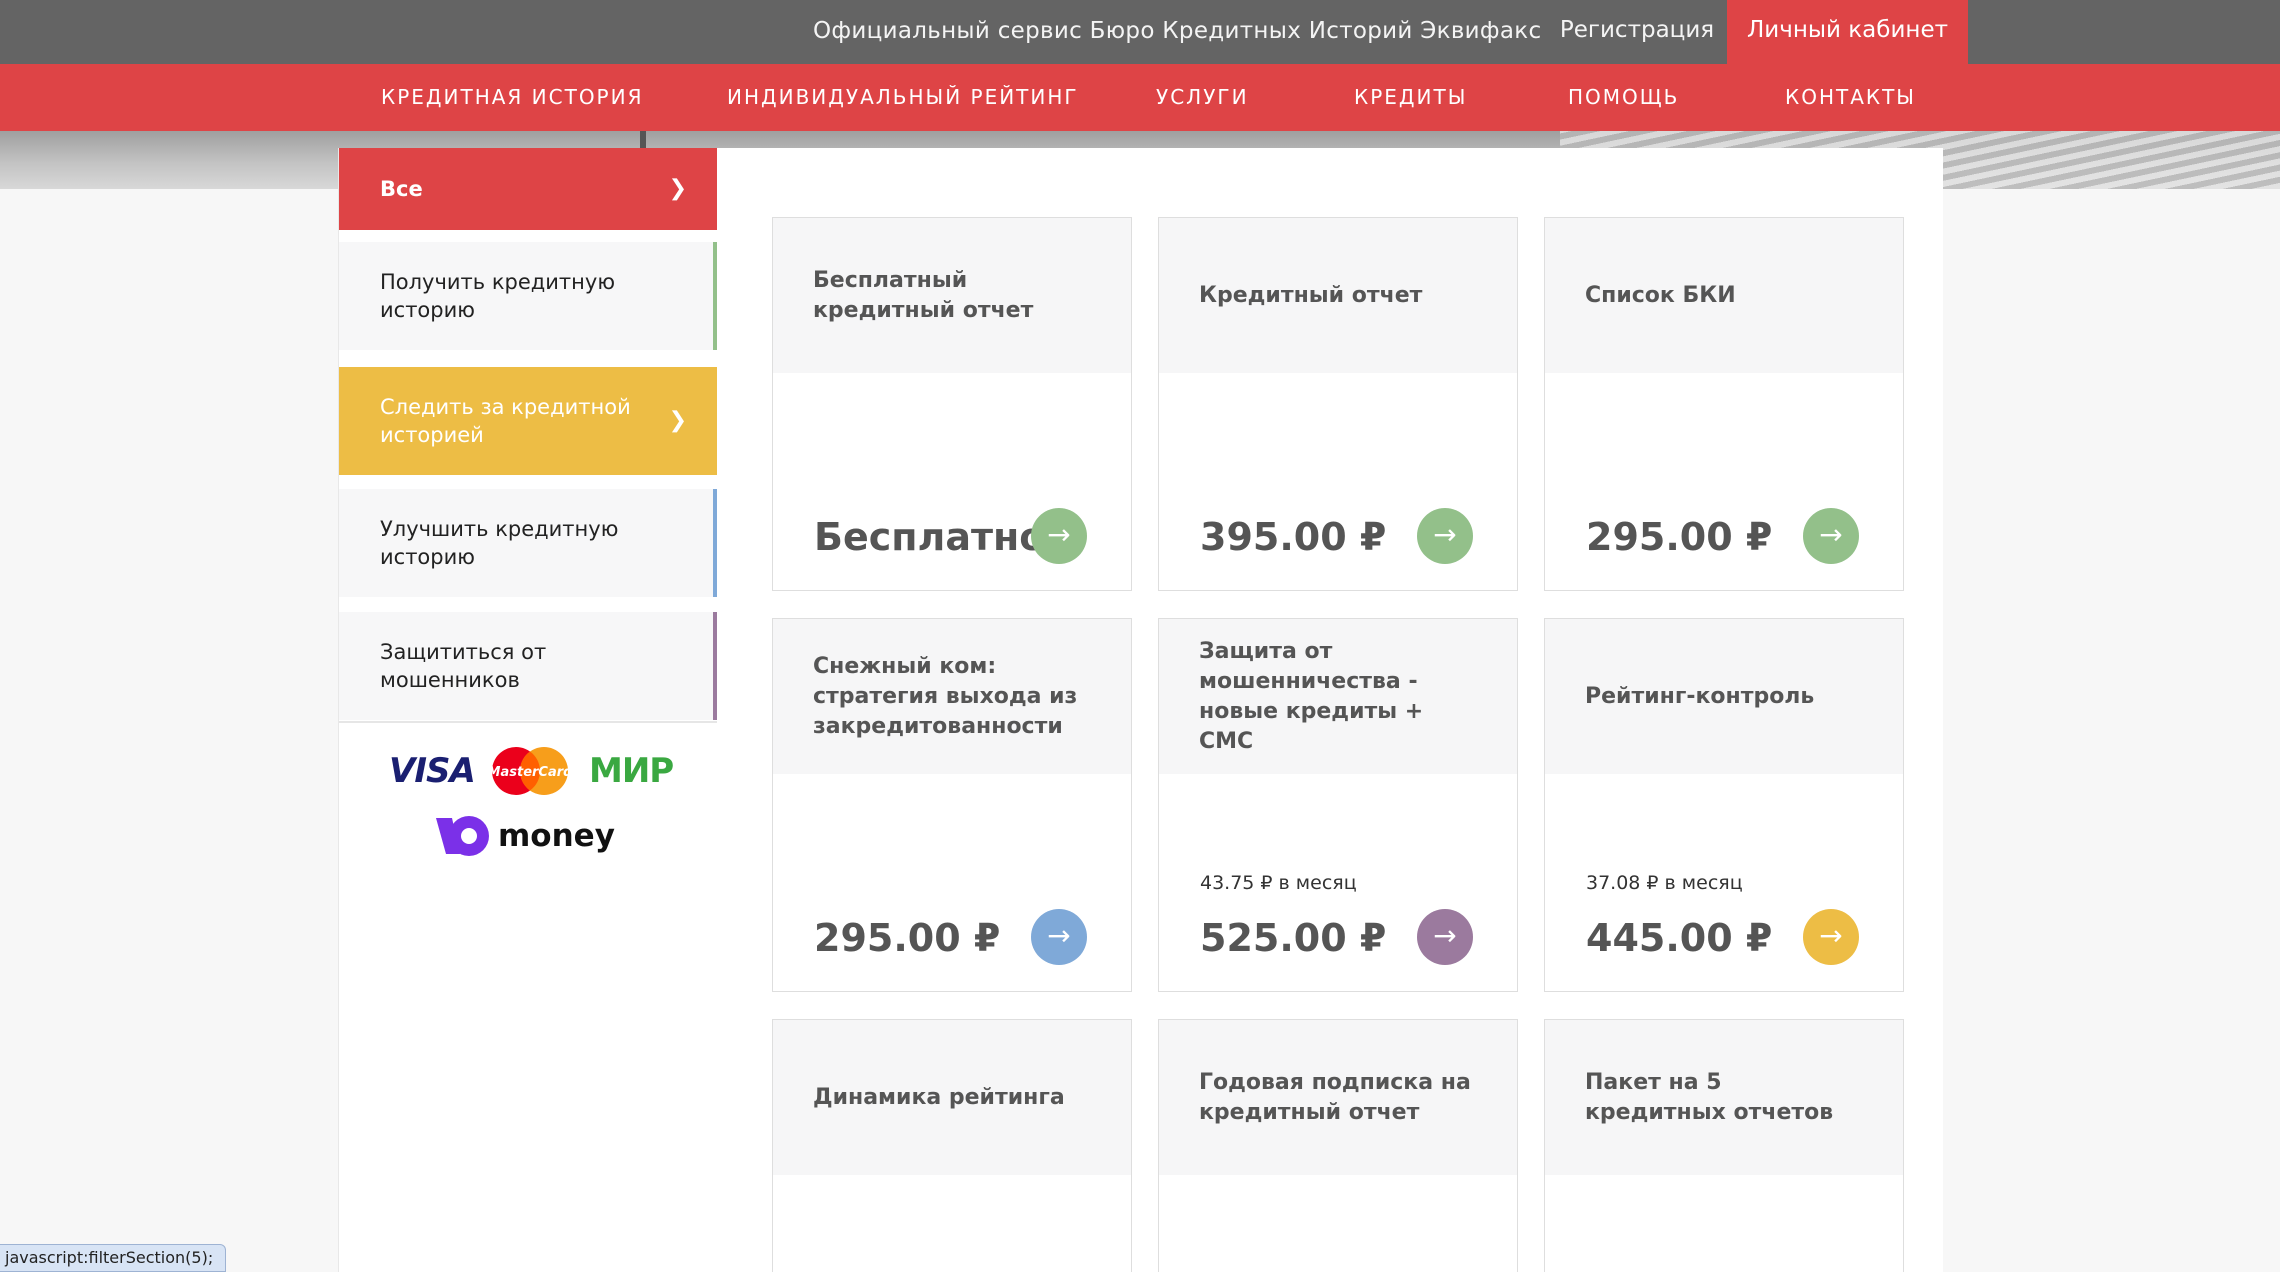 The width and height of the screenshot is (2280, 1272). I want to click on sidebar-item-label: Защититься от мошенников, so click(463, 666).